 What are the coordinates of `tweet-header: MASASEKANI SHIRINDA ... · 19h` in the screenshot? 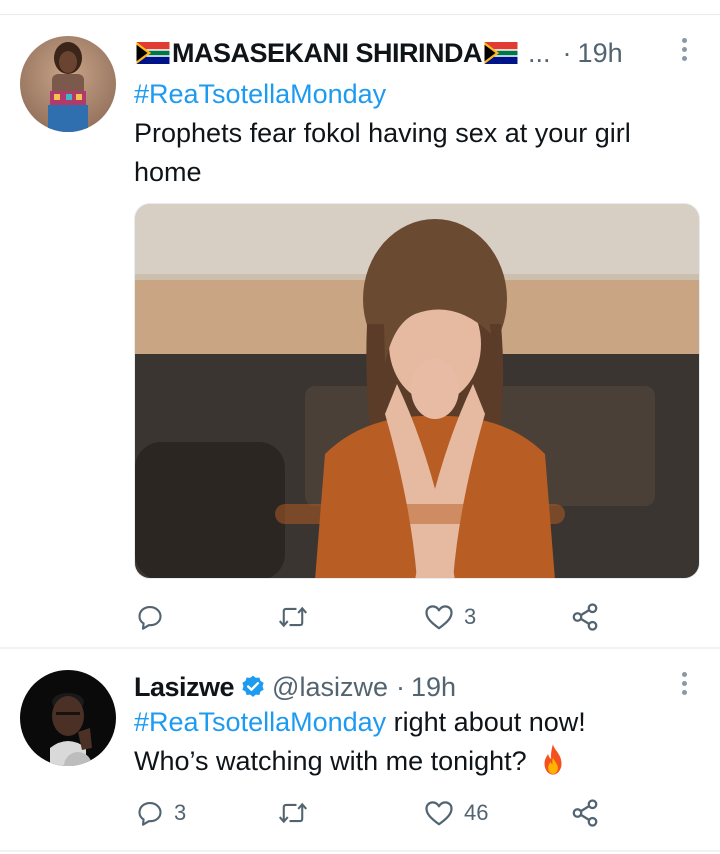 It's located at (378, 53).